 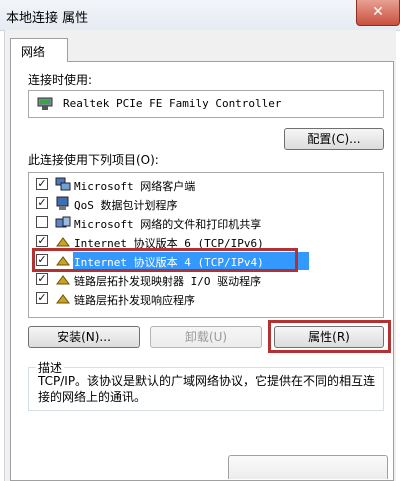 I want to click on list-item: Microsoft 网络的文件和打印机共享, so click(x=206, y=223).